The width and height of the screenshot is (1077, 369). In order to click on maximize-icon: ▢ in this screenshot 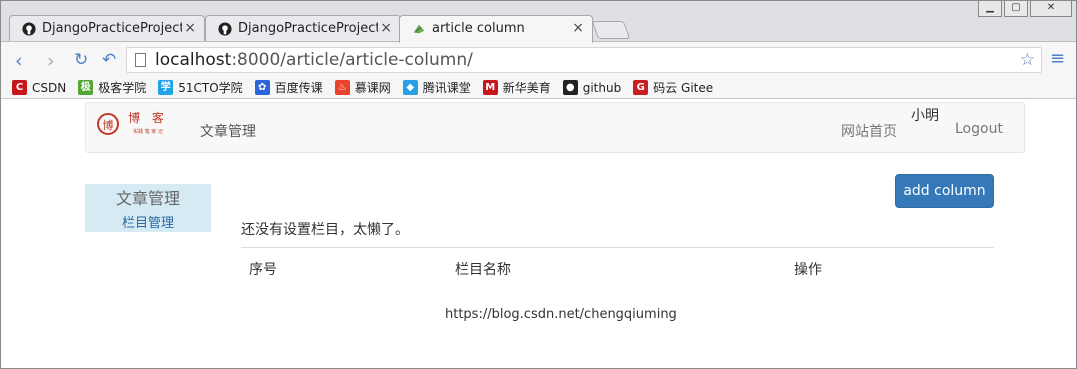, I will do `click(1016, 9)`.